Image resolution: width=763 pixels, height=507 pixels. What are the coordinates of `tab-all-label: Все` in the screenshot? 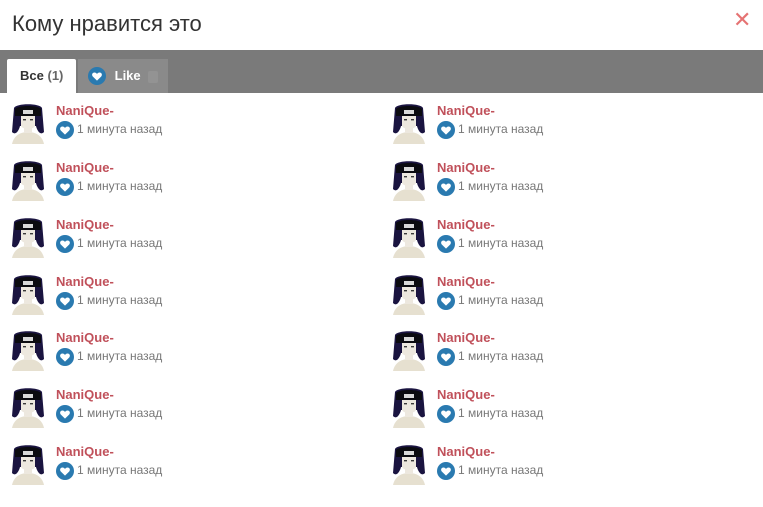 It's located at (32, 75).